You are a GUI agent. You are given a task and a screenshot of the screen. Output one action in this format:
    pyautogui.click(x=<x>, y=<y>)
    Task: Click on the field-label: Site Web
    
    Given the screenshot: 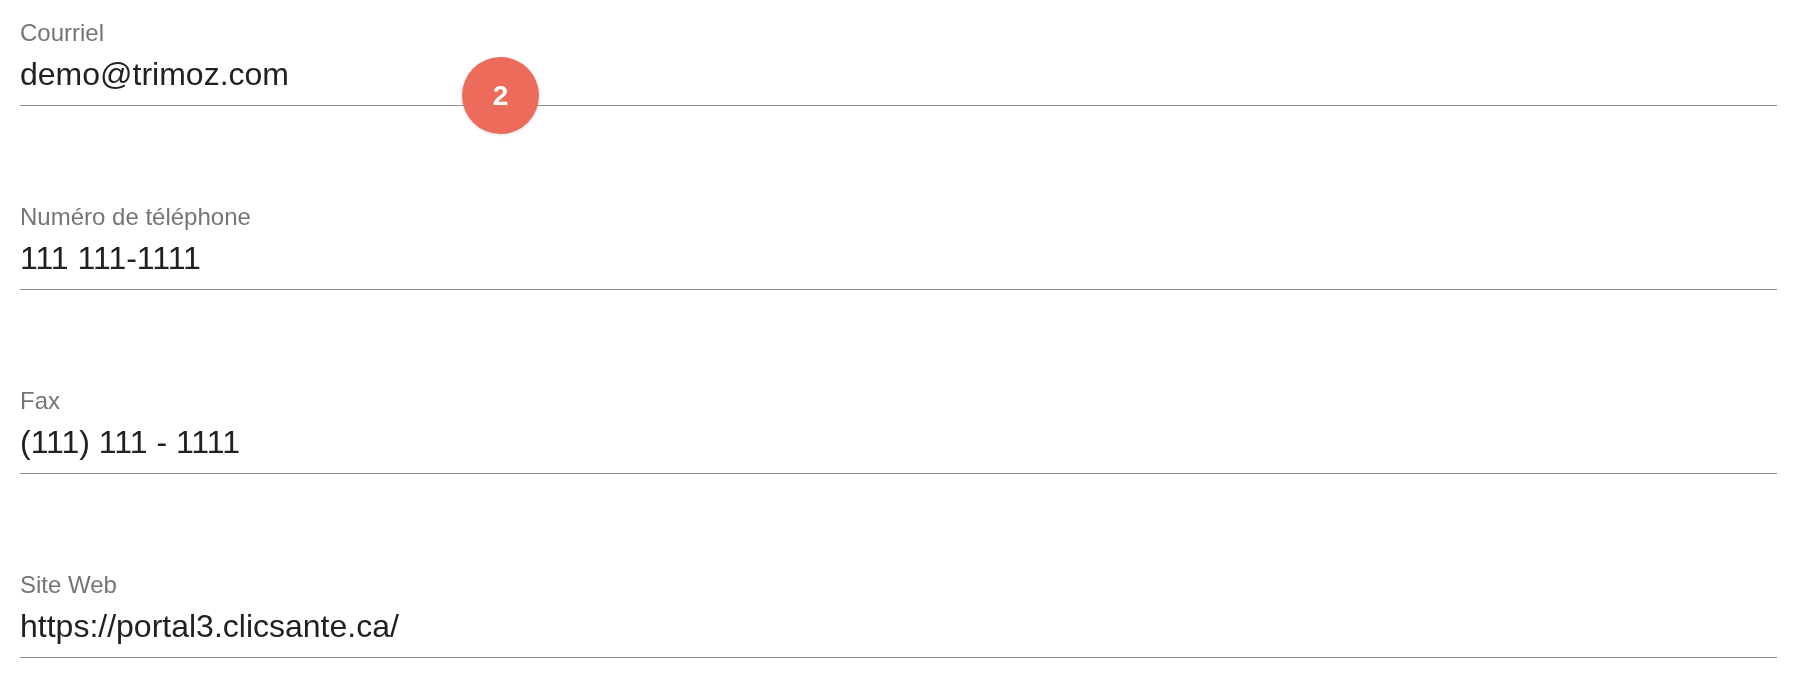 What is the action you would take?
    pyautogui.click(x=68, y=585)
    